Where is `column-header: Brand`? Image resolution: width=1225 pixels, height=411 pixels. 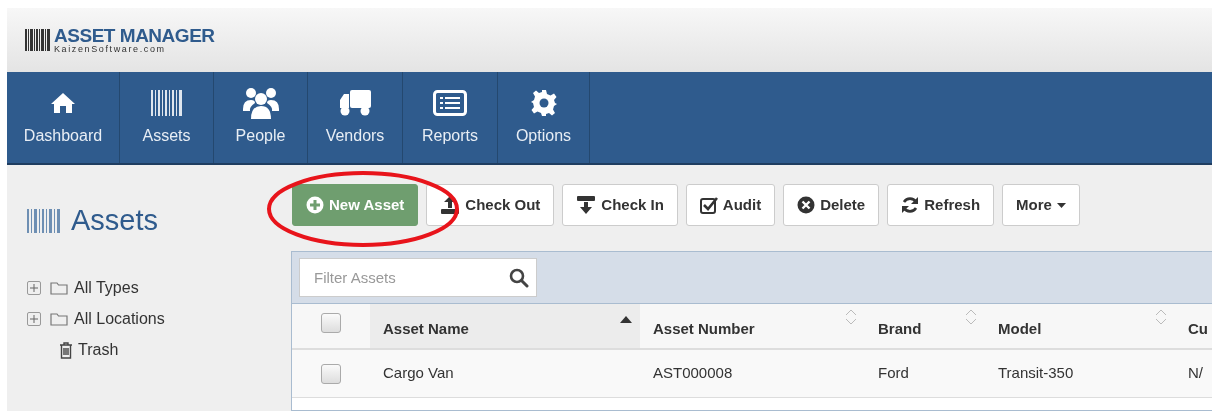 column-header: Brand is located at coordinates (925, 326).